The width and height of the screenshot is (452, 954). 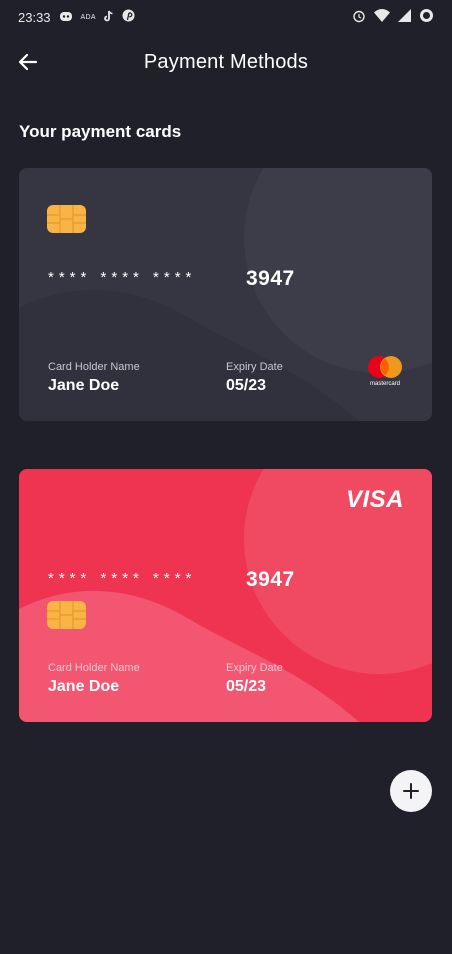 What do you see at coordinates (404, 17) in the screenshot?
I see `signal-icon` at bounding box center [404, 17].